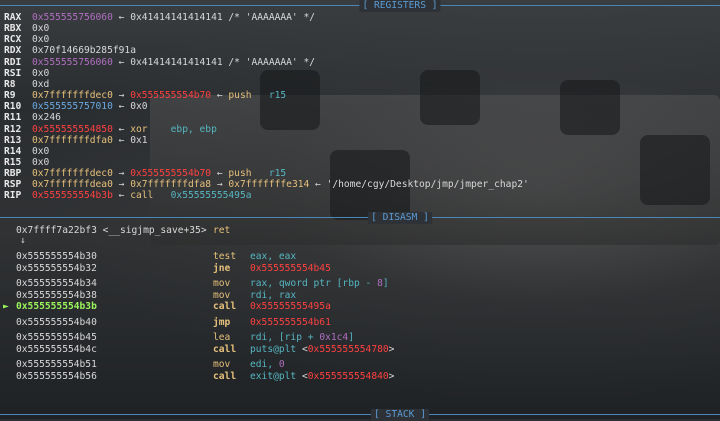 This screenshot has width=720, height=421. What do you see at coordinates (56, 349) in the screenshot?
I see `disasm-address: 0x555555554b4c` at bounding box center [56, 349].